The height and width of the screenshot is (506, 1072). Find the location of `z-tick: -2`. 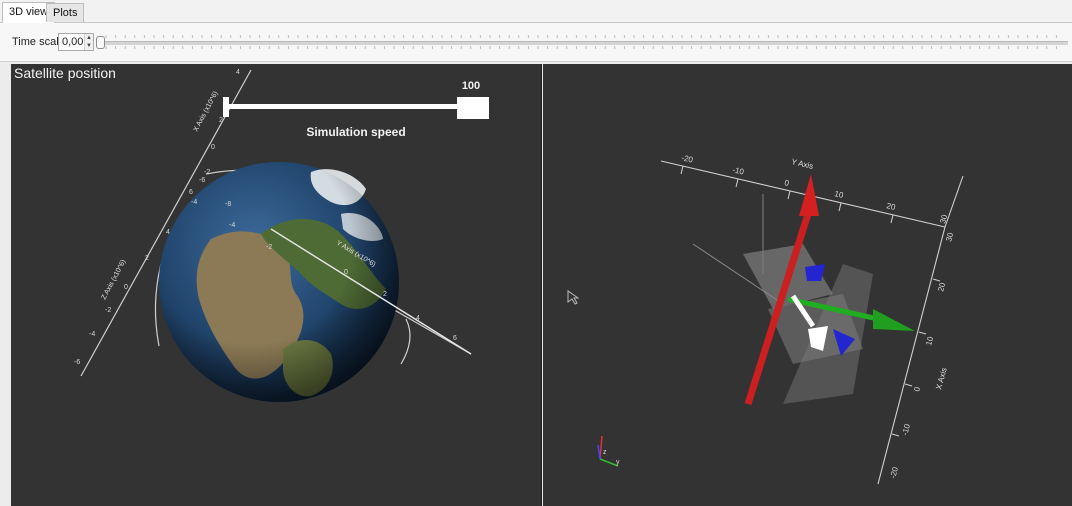

z-tick: -2 is located at coordinates (108, 310).